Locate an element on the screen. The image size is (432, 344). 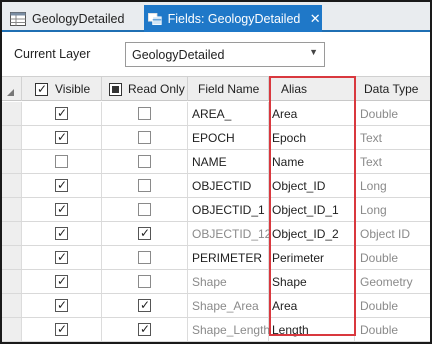
read-only-cell: ✓ is located at coordinates (145, 329).